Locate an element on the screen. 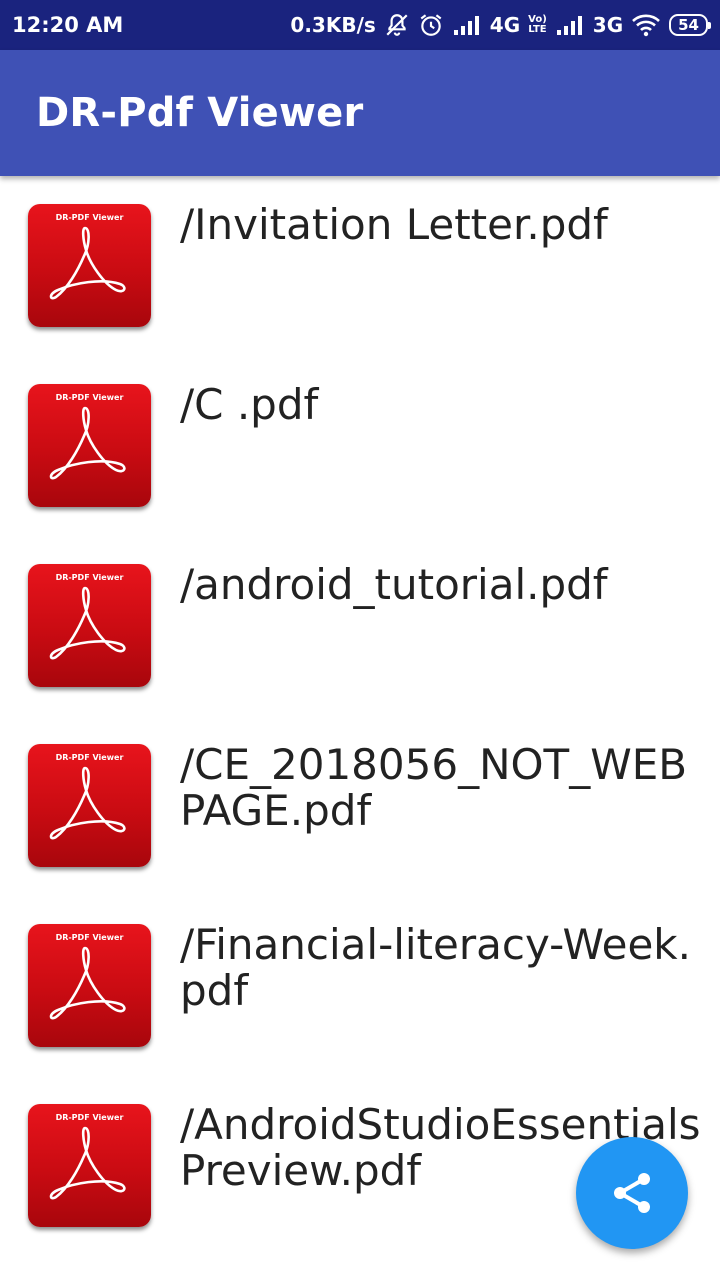 This screenshot has height=1280, width=720. network-type-2: 3G is located at coordinates (608, 25).